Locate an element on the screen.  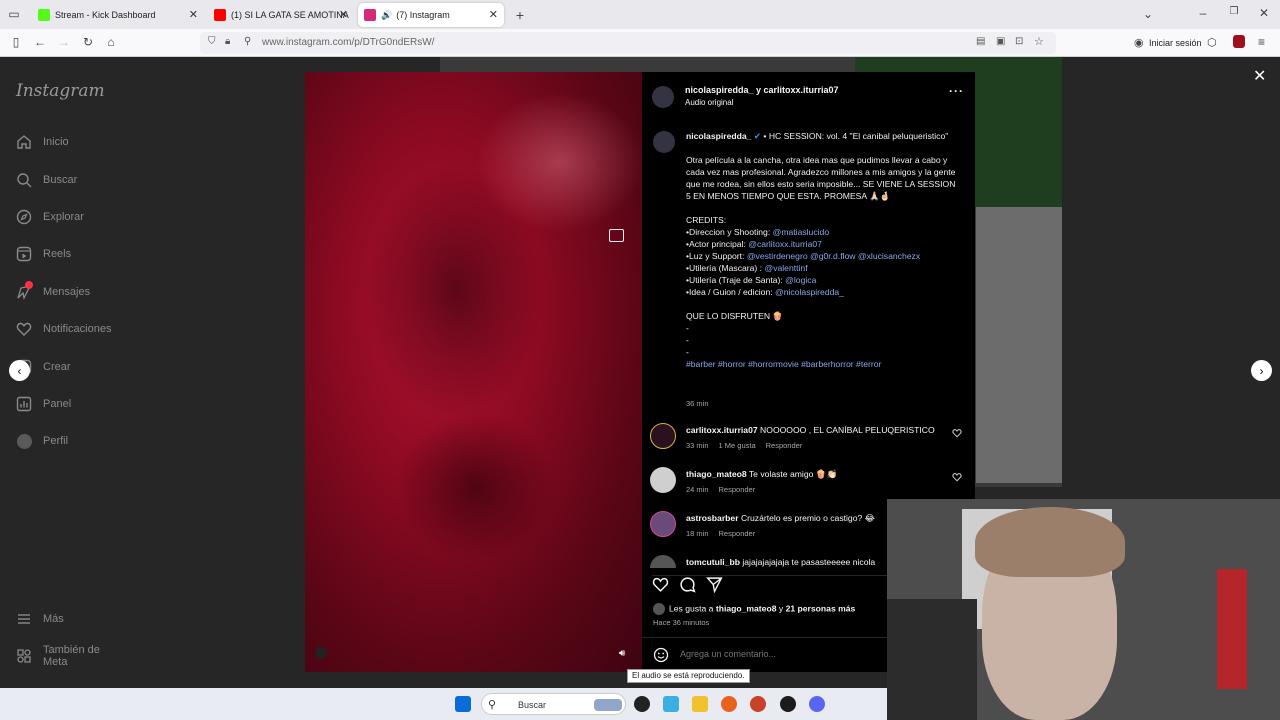
author-avatar is located at coordinates (663, 97).